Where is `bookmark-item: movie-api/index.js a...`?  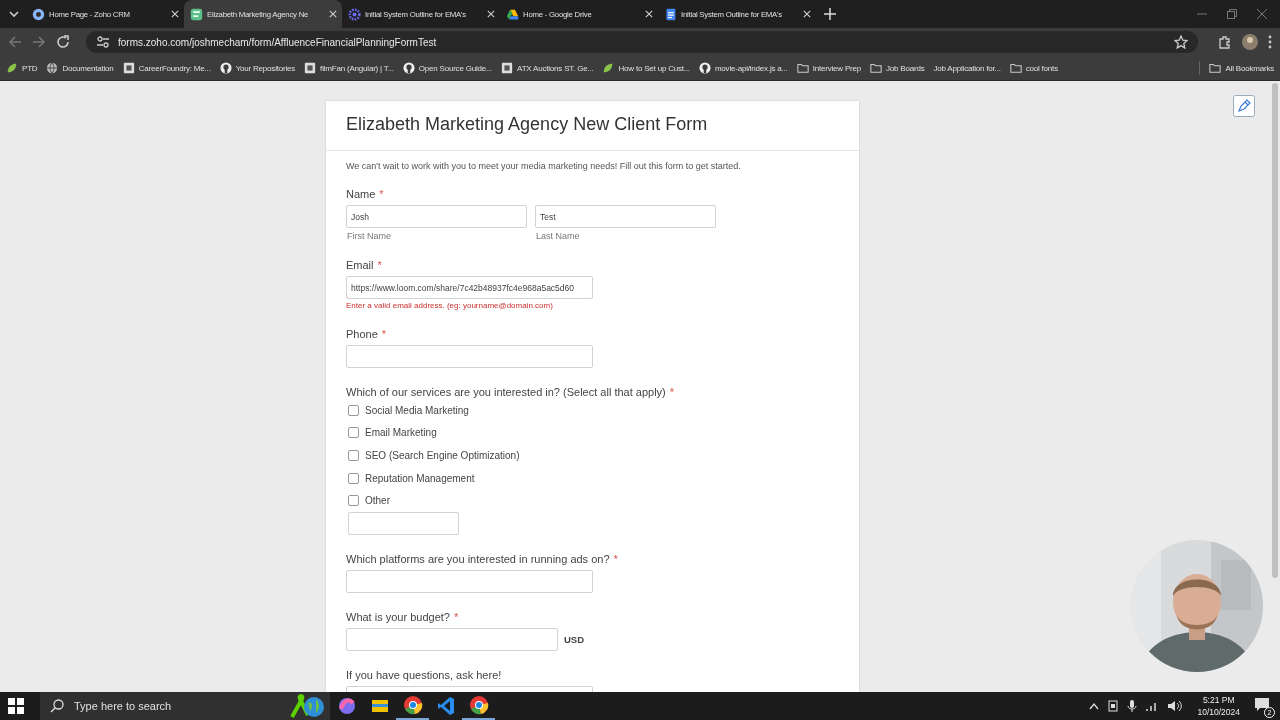 bookmark-item: movie-api/index.js a... is located at coordinates (743, 68).